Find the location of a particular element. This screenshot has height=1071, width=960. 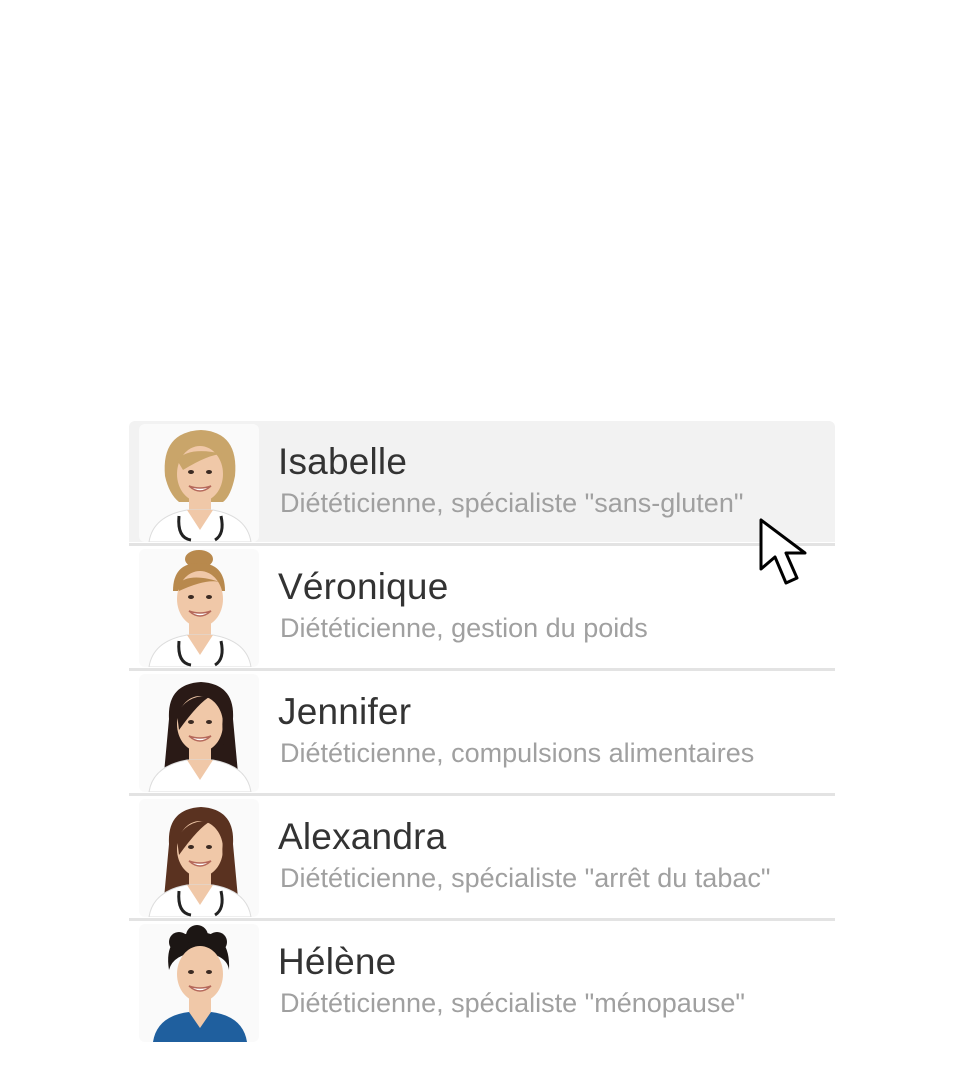

contact-name: Jennifer is located at coordinates (345, 711).